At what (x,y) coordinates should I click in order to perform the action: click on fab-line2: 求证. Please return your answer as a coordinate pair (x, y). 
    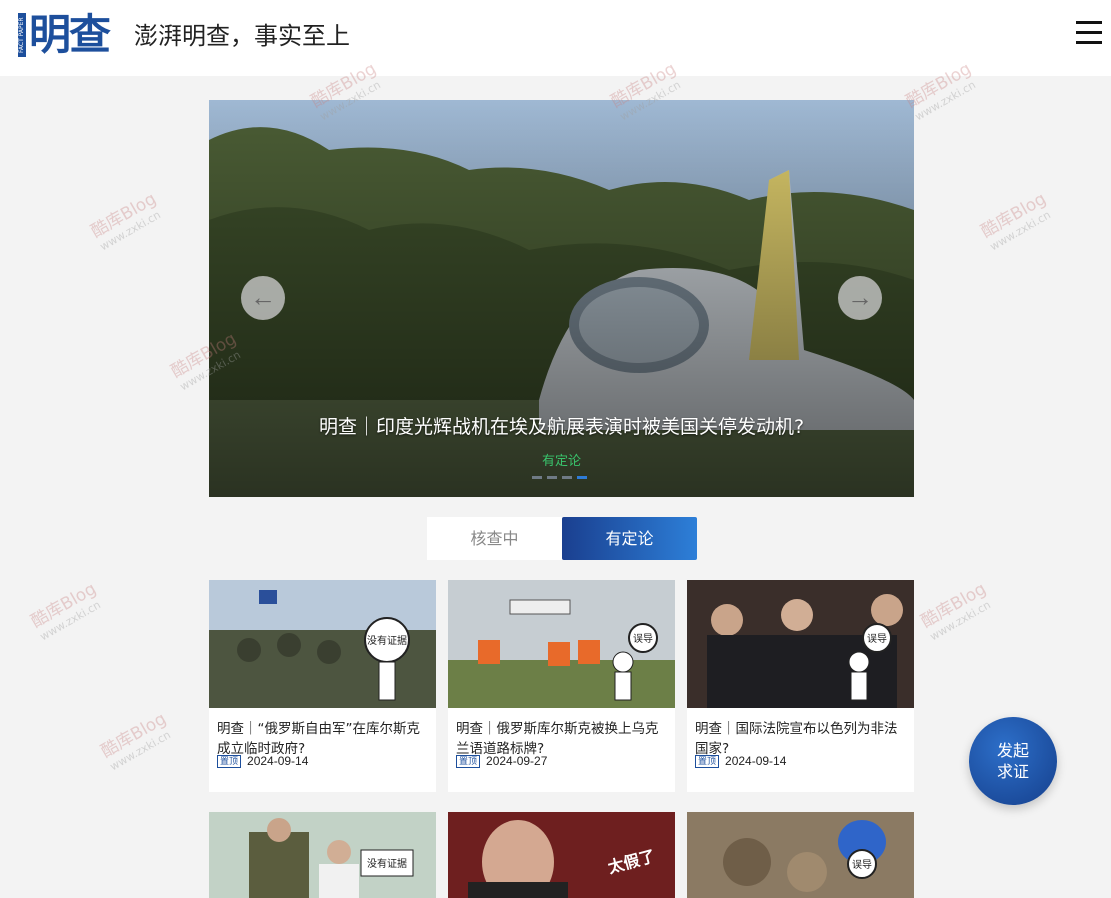
    Looking at the image, I should click on (1012, 771).